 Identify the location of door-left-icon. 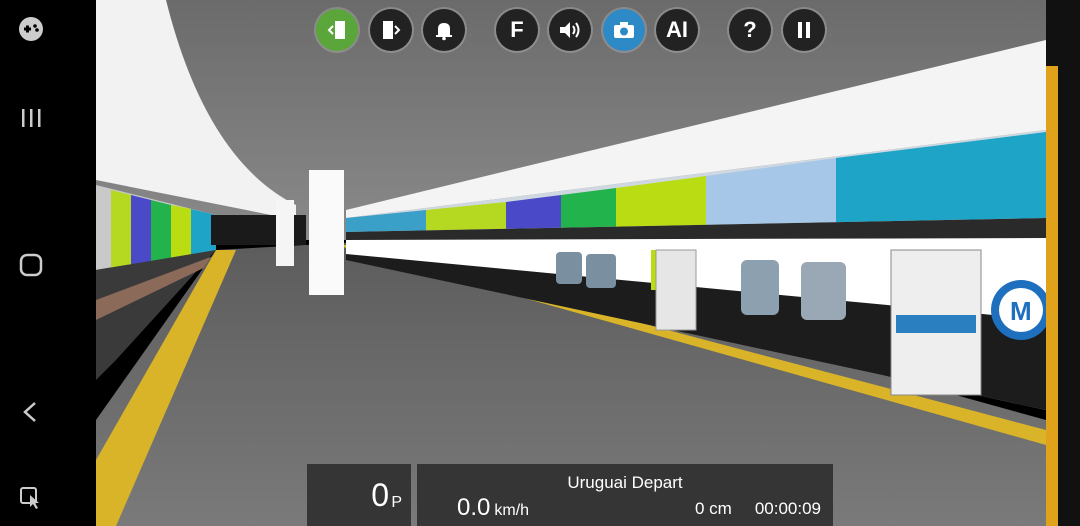
(336, 30).